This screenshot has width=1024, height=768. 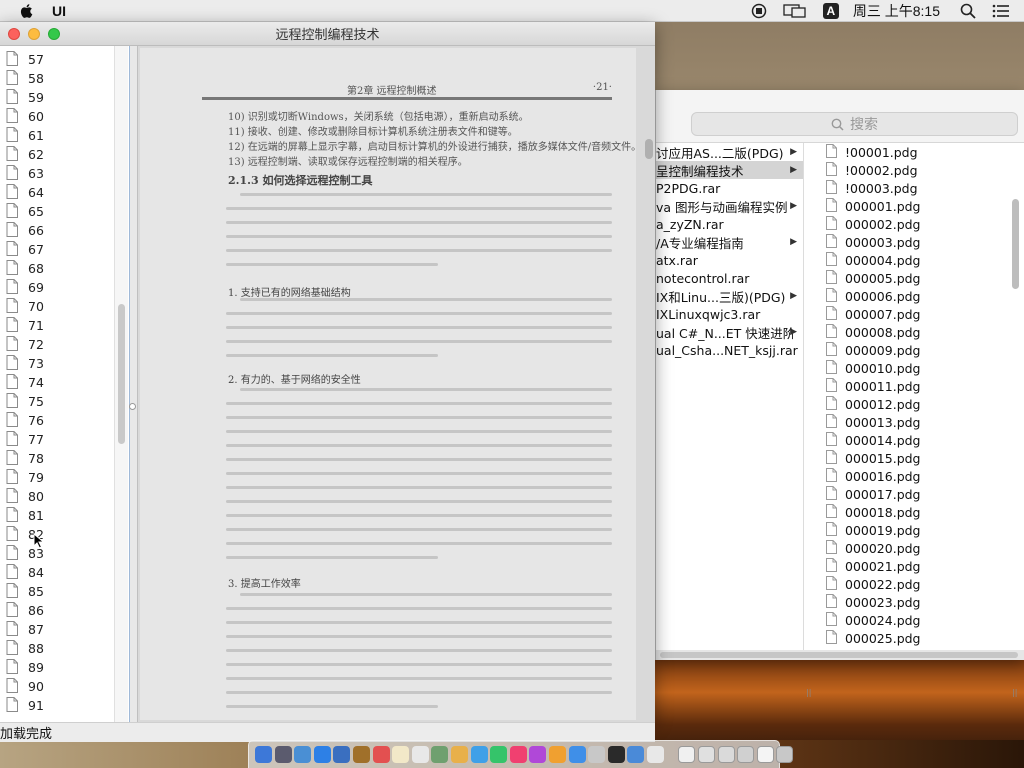 What do you see at coordinates (729, 242) in the screenshot?
I see `finder-folder-item: /A专业编程指南 ▶` at bounding box center [729, 242].